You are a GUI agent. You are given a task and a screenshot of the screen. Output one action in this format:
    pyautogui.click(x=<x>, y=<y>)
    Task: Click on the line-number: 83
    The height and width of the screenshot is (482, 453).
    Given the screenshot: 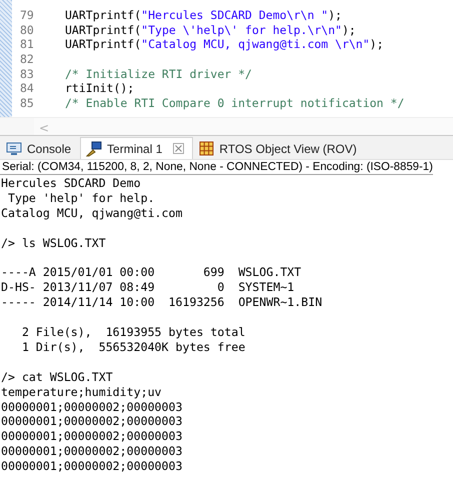 What is the action you would take?
    pyautogui.click(x=27, y=74)
    